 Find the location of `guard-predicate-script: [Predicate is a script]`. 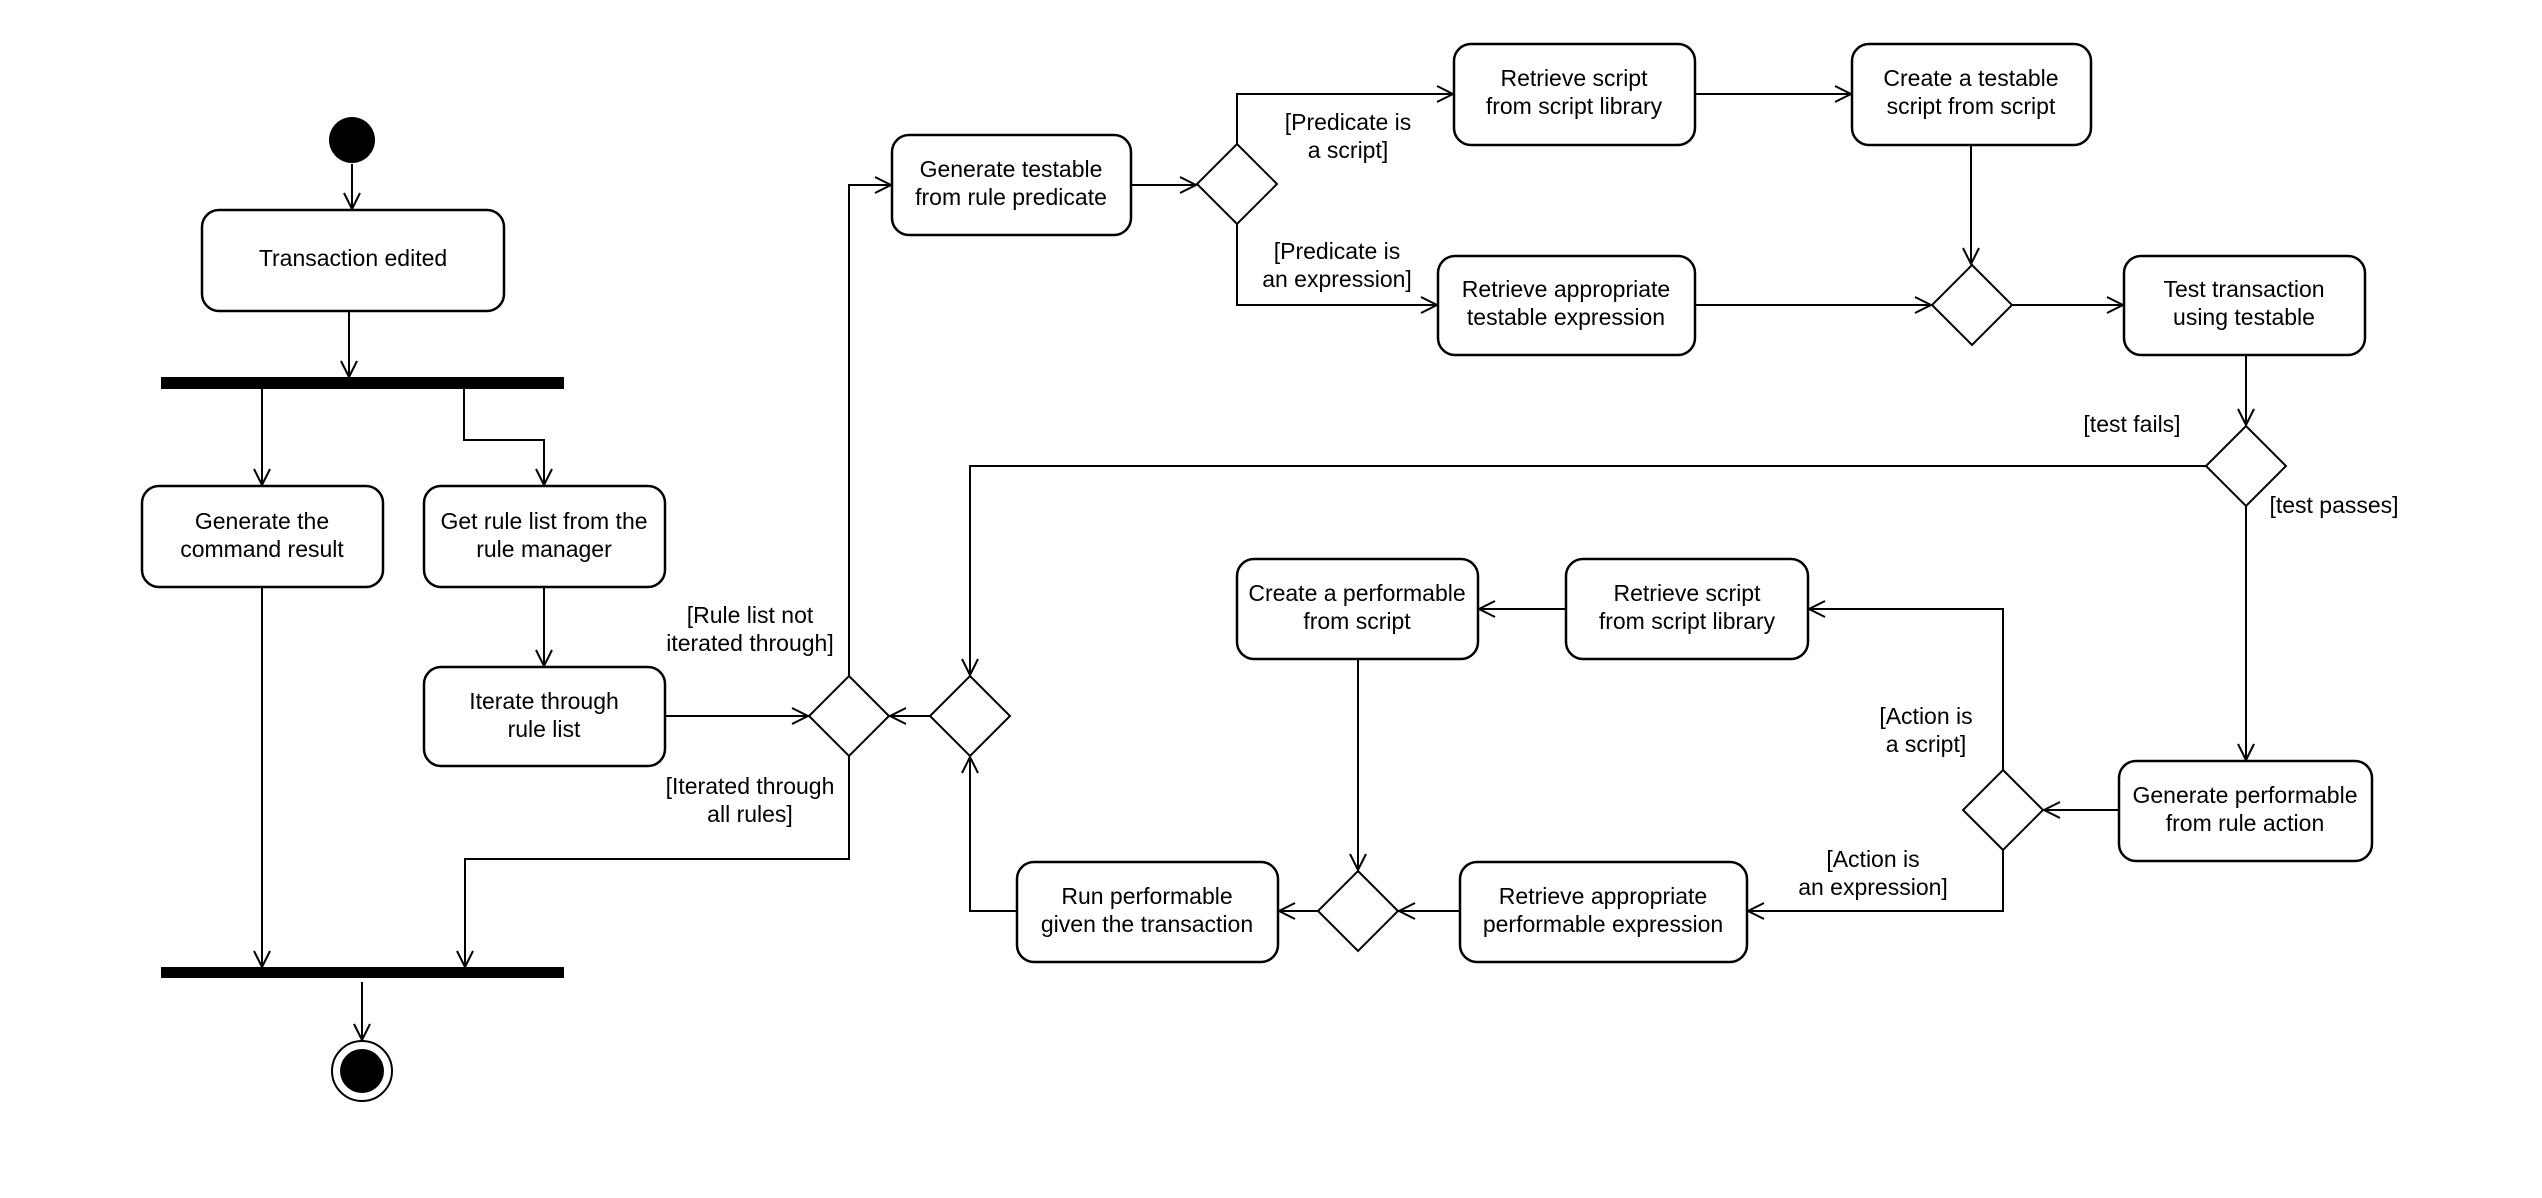

guard-predicate-script: [Predicate is a script] is located at coordinates (1348, 136).